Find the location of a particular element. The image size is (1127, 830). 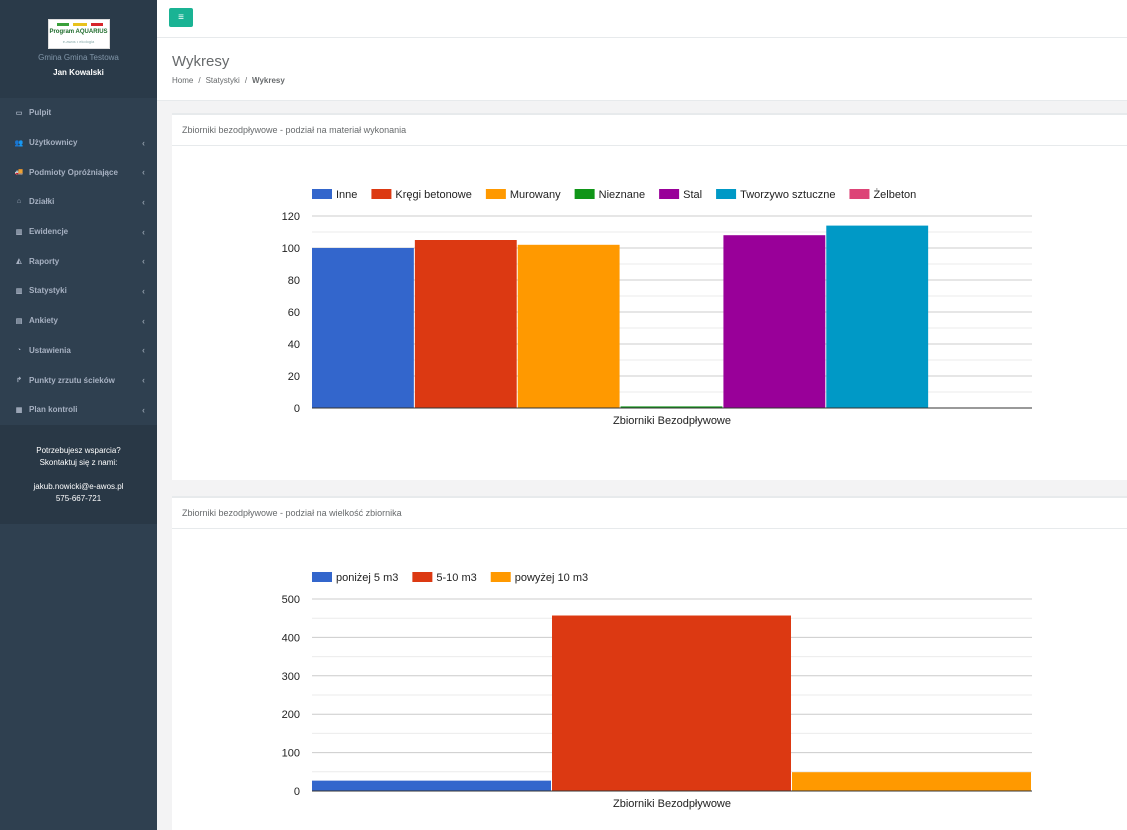

sidebar-item-10: ▦ Plan kontroli ‹ is located at coordinates (78, 410).